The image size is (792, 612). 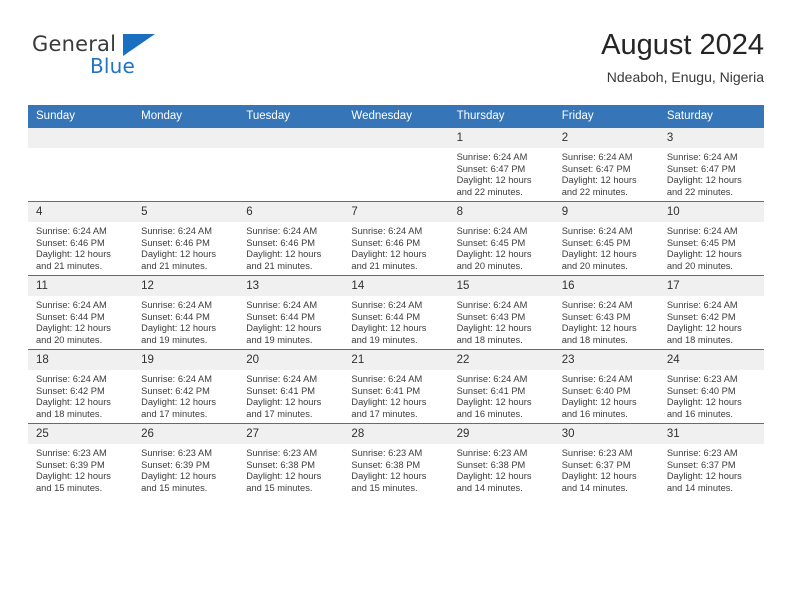 I want to click on day-number: 13, so click(x=291, y=286).